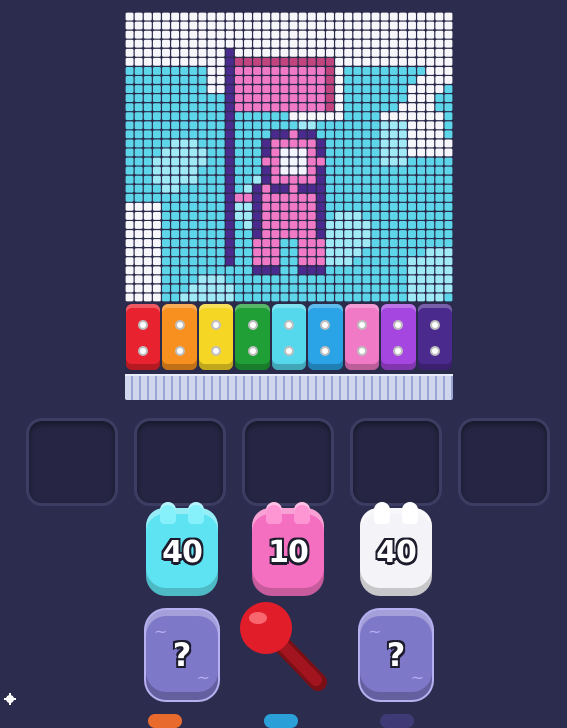 The image size is (567, 728). Describe the element at coordinates (10, 699) in the screenshot. I see `gear-icon` at that location.